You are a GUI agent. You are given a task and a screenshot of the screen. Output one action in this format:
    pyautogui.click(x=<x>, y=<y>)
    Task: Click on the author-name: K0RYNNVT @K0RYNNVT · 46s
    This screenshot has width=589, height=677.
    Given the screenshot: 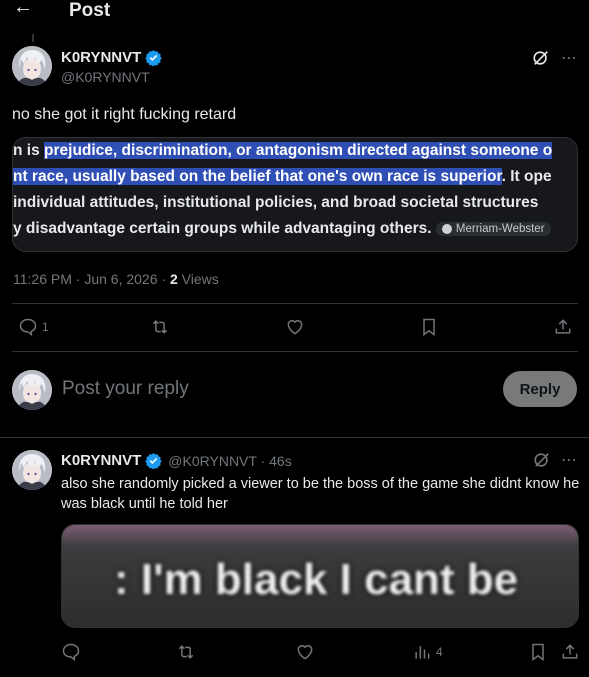 What is the action you would take?
    pyautogui.click(x=176, y=460)
    